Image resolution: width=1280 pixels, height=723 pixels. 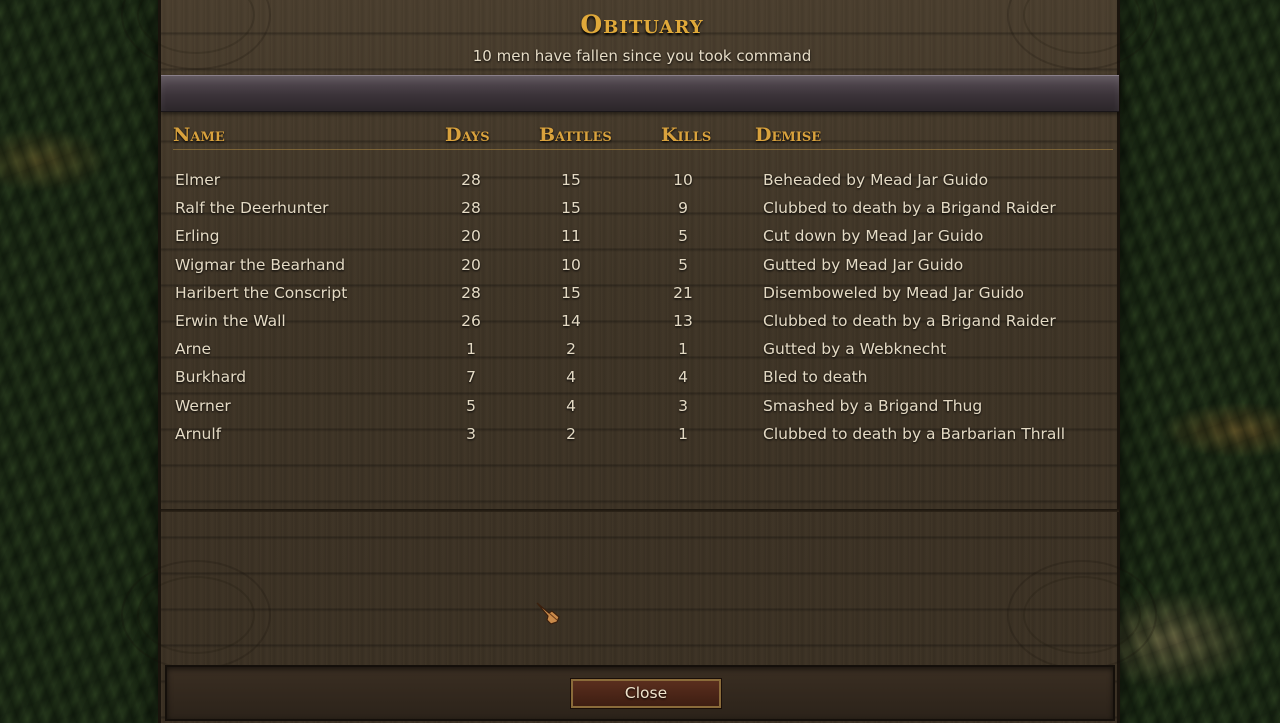 What do you see at coordinates (261, 292) in the screenshot?
I see `cell-name: Haribert the Conscript` at bounding box center [261, 292].